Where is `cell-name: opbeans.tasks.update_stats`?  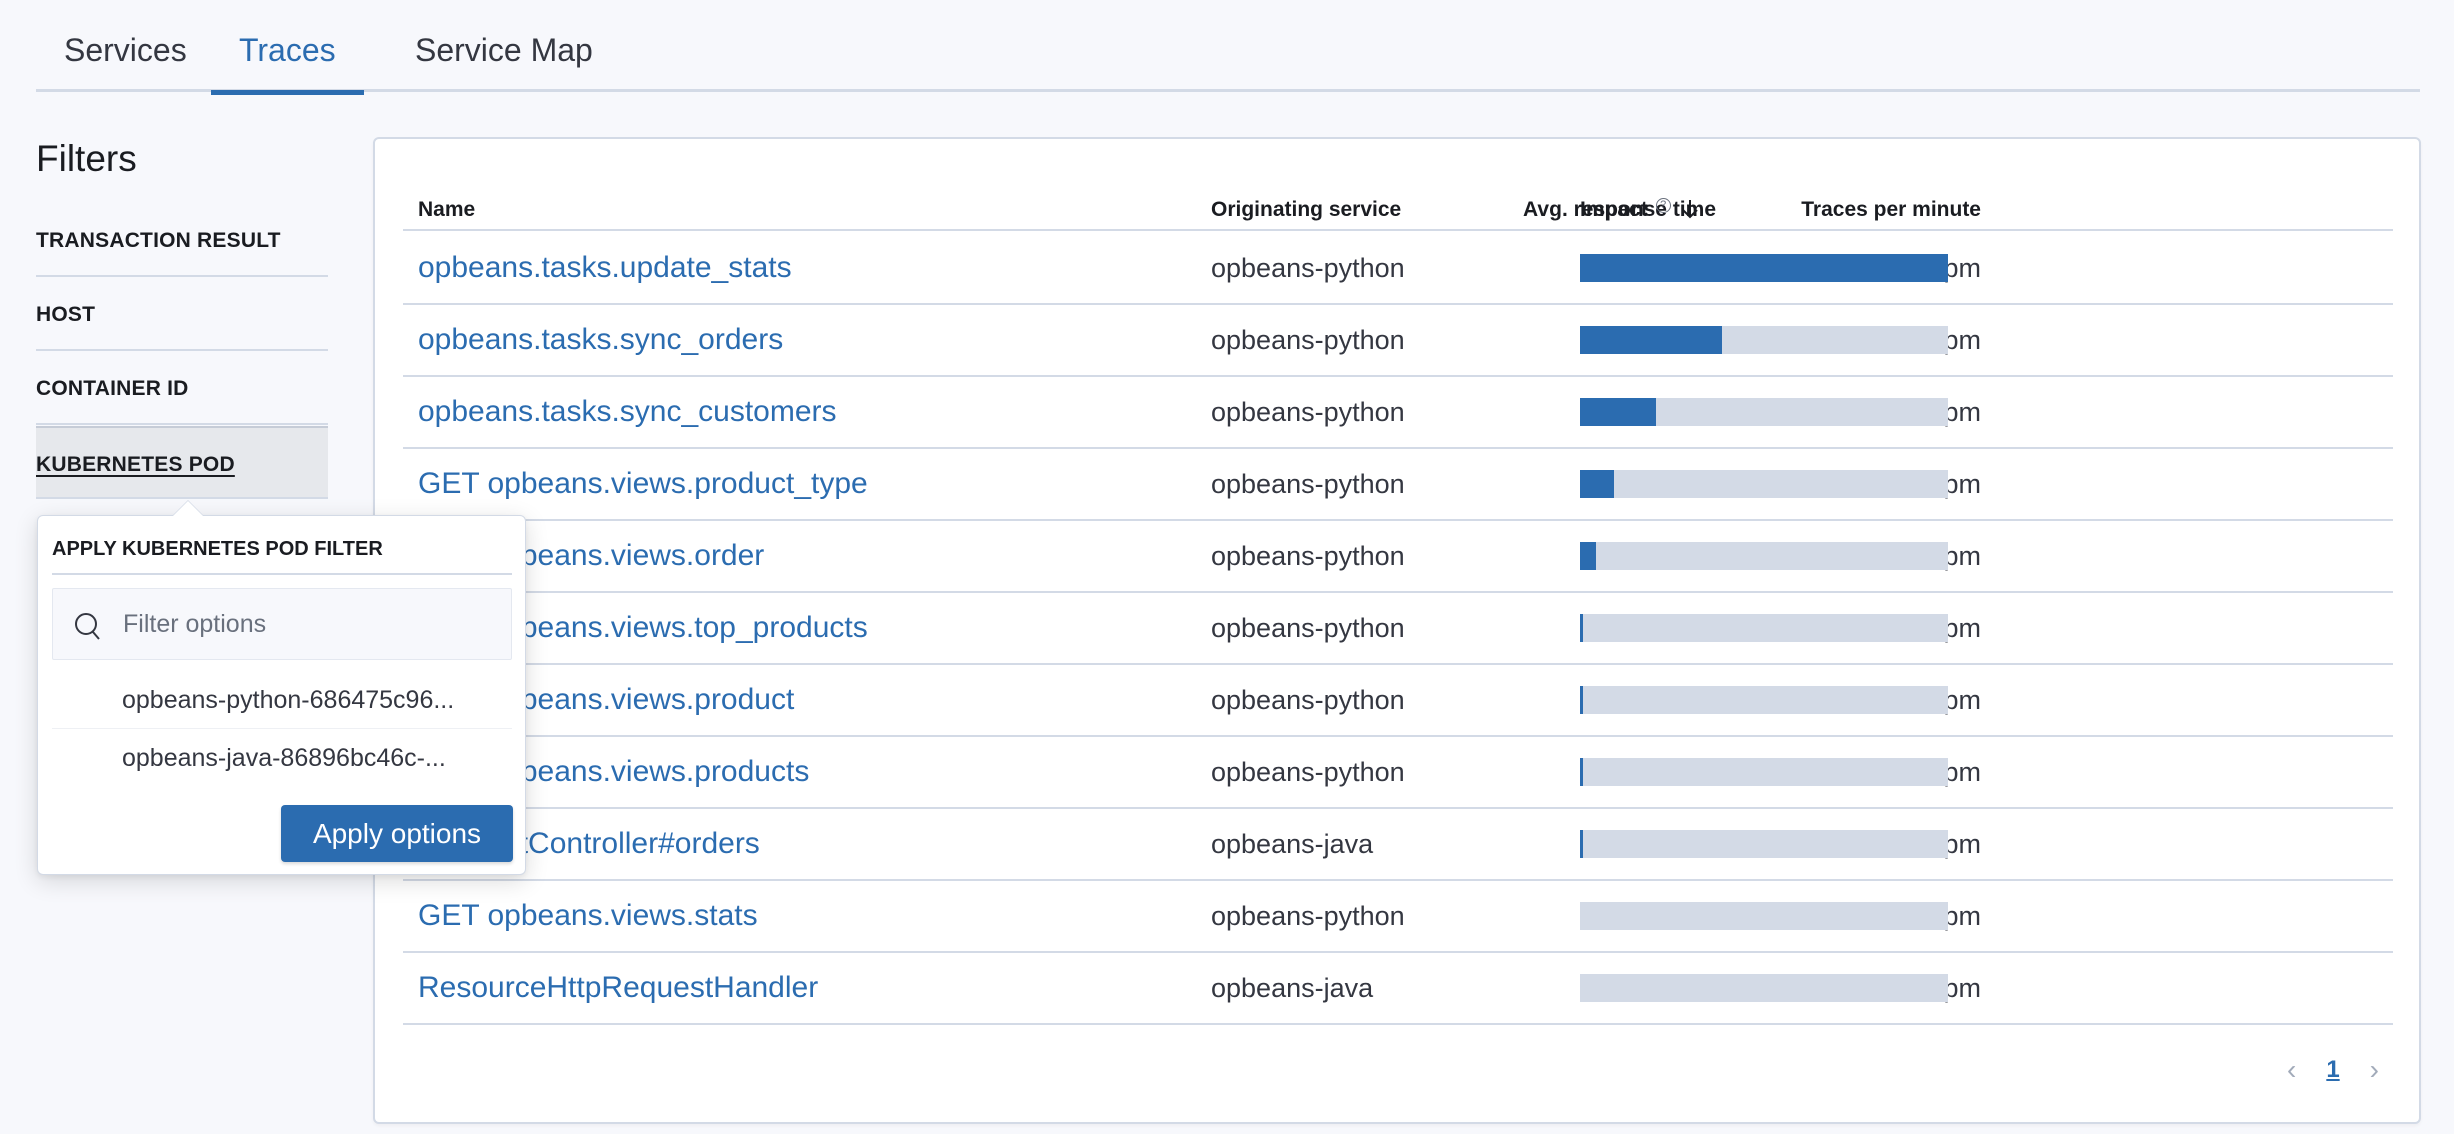 cell-name: opbeans.tasks.update_stats is located at coordinates (605, 268).